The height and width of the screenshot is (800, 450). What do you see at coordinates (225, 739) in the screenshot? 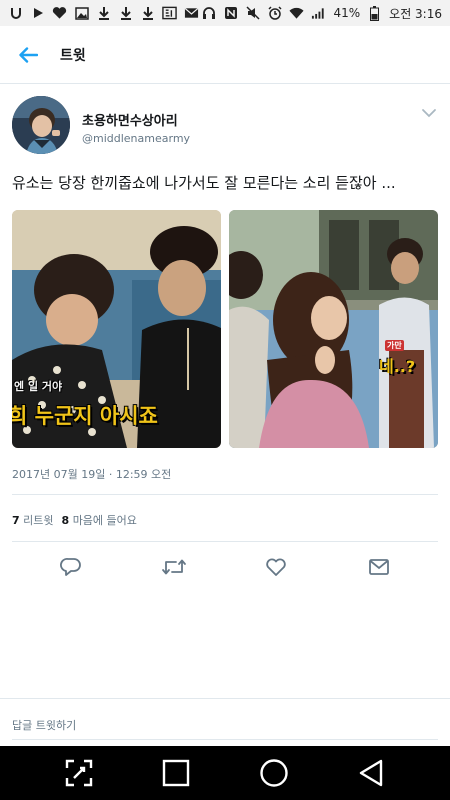
I see `reply-underline` at bounding box center [225, 739].